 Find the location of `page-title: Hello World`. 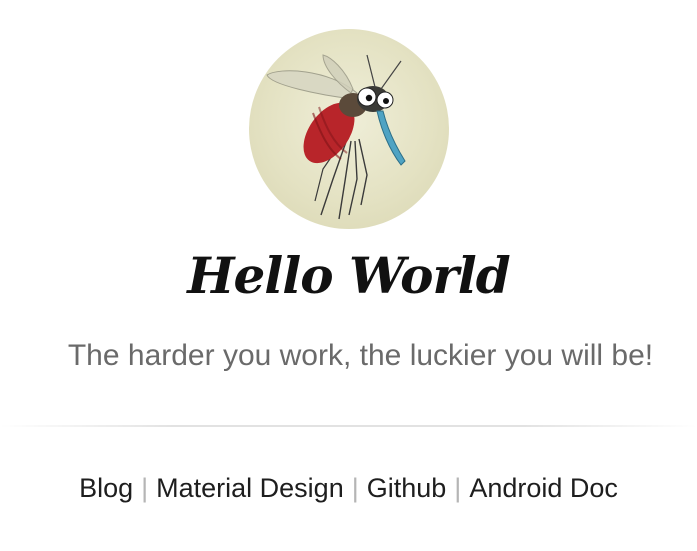

page-title: Hello World is located at coordinates (349, 275).